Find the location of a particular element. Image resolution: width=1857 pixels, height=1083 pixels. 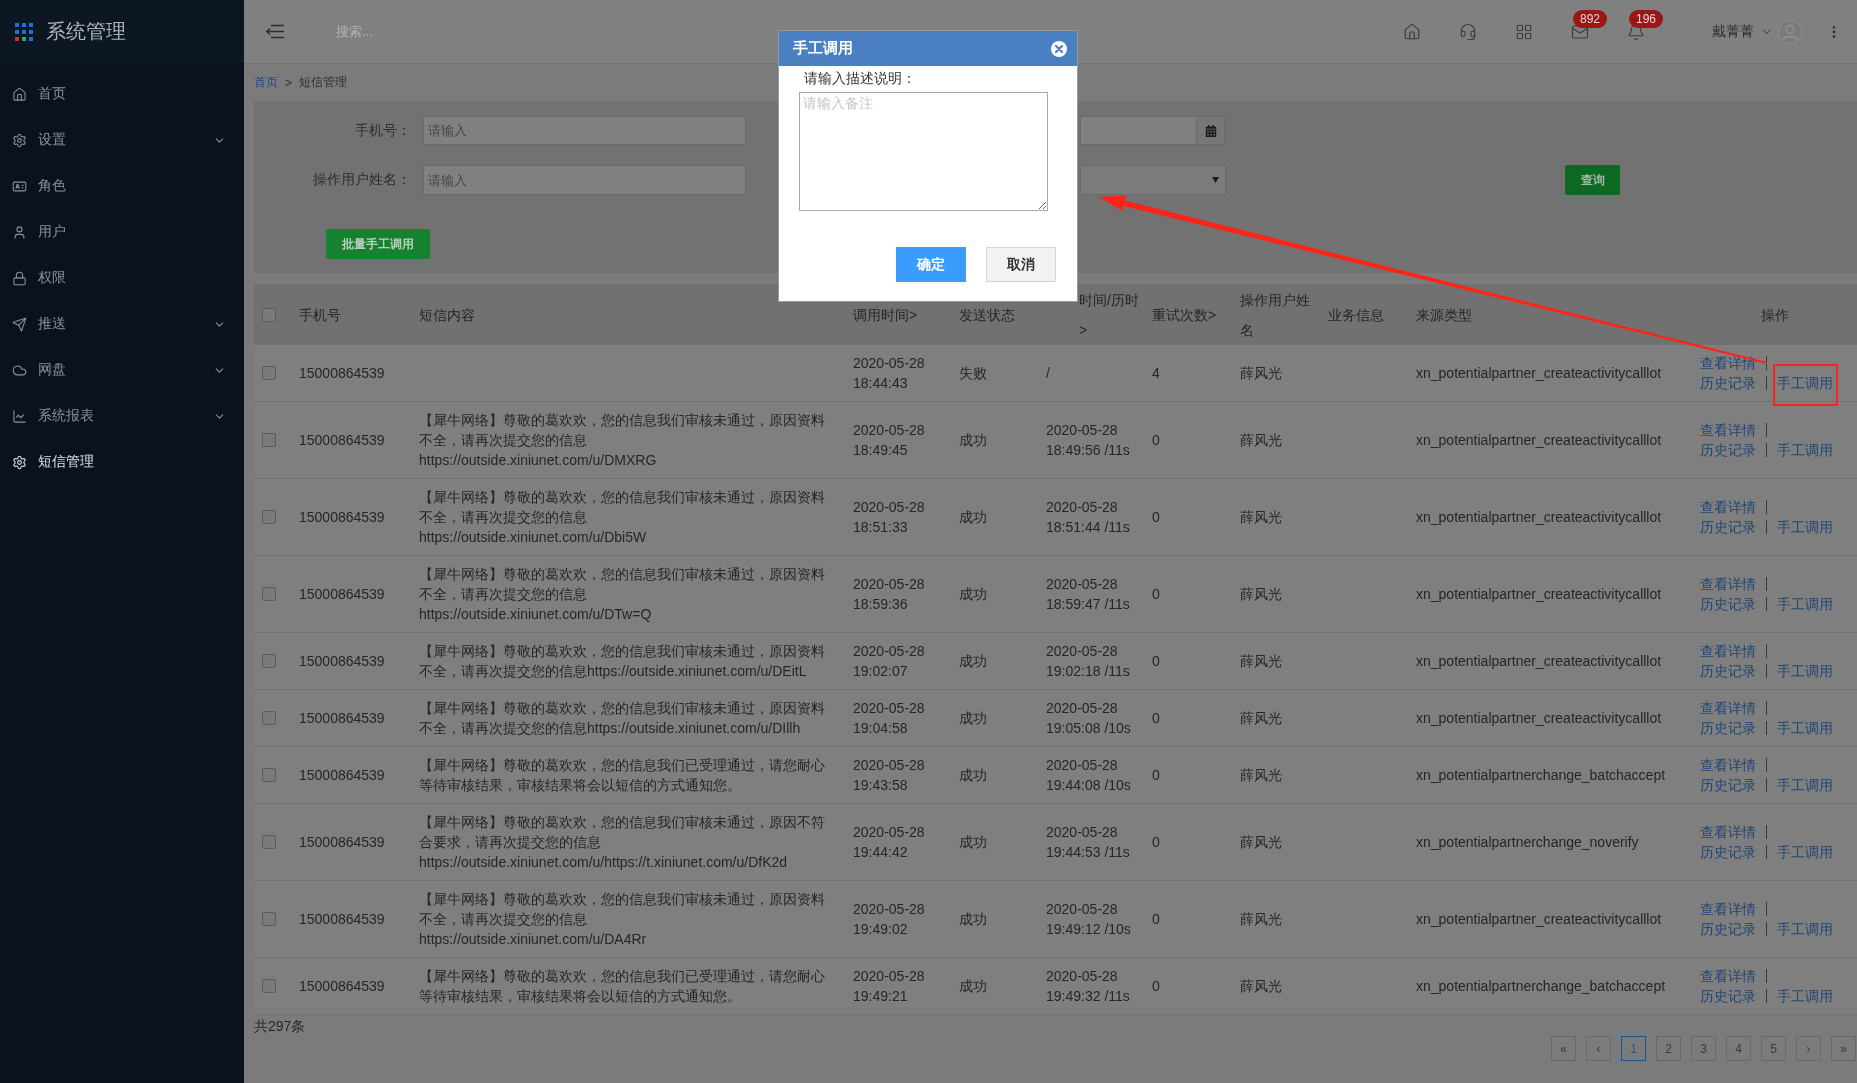

page-button: 2 is located at coordinates (1668, 1048).